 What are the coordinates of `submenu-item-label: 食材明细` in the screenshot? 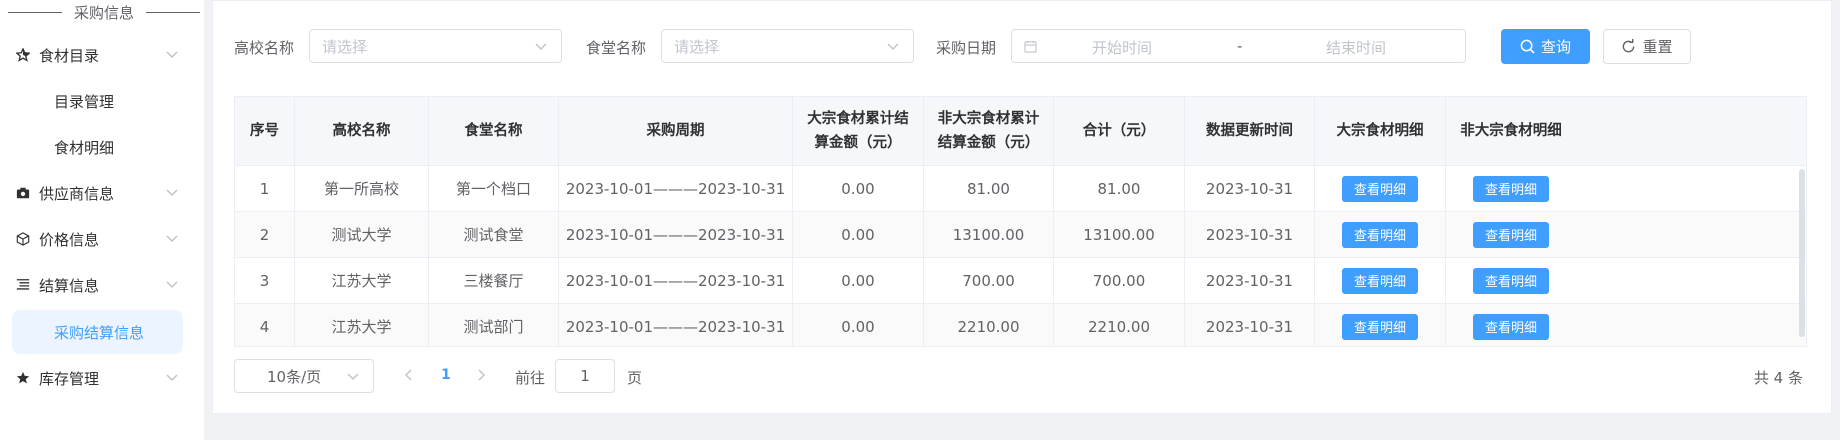 It's located at (84, 147).